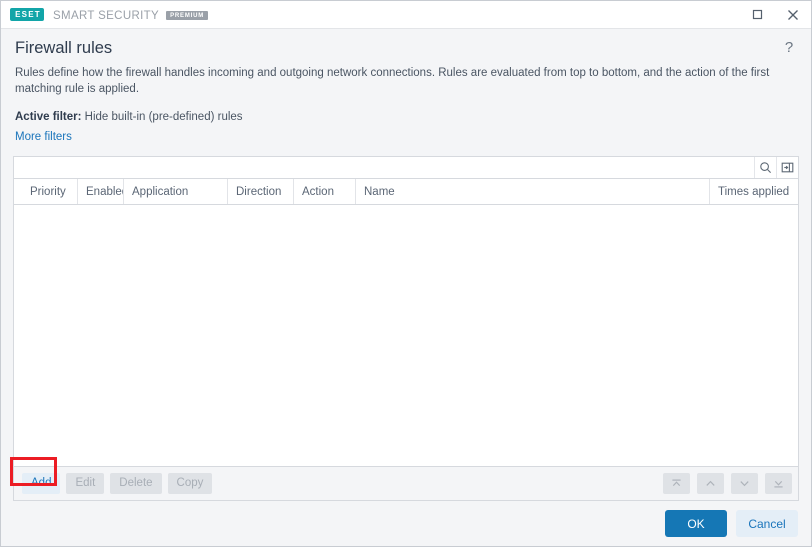  What do you see at coordinates (48, 117) in the screenshot?
I see `active-filter-label: Active filter:` at bounding box center [48, 117].